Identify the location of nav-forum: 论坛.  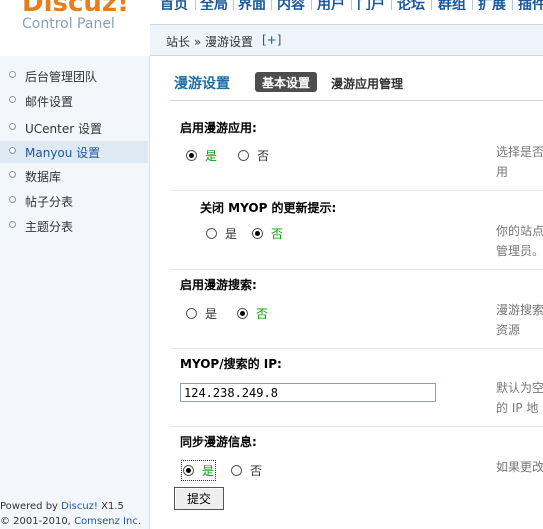
(411, 5).